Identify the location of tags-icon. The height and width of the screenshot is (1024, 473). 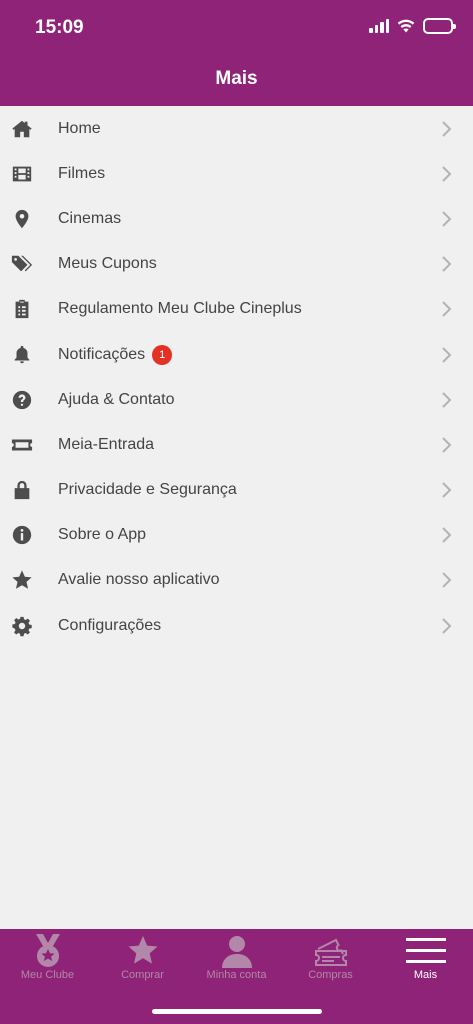
(22, 264).